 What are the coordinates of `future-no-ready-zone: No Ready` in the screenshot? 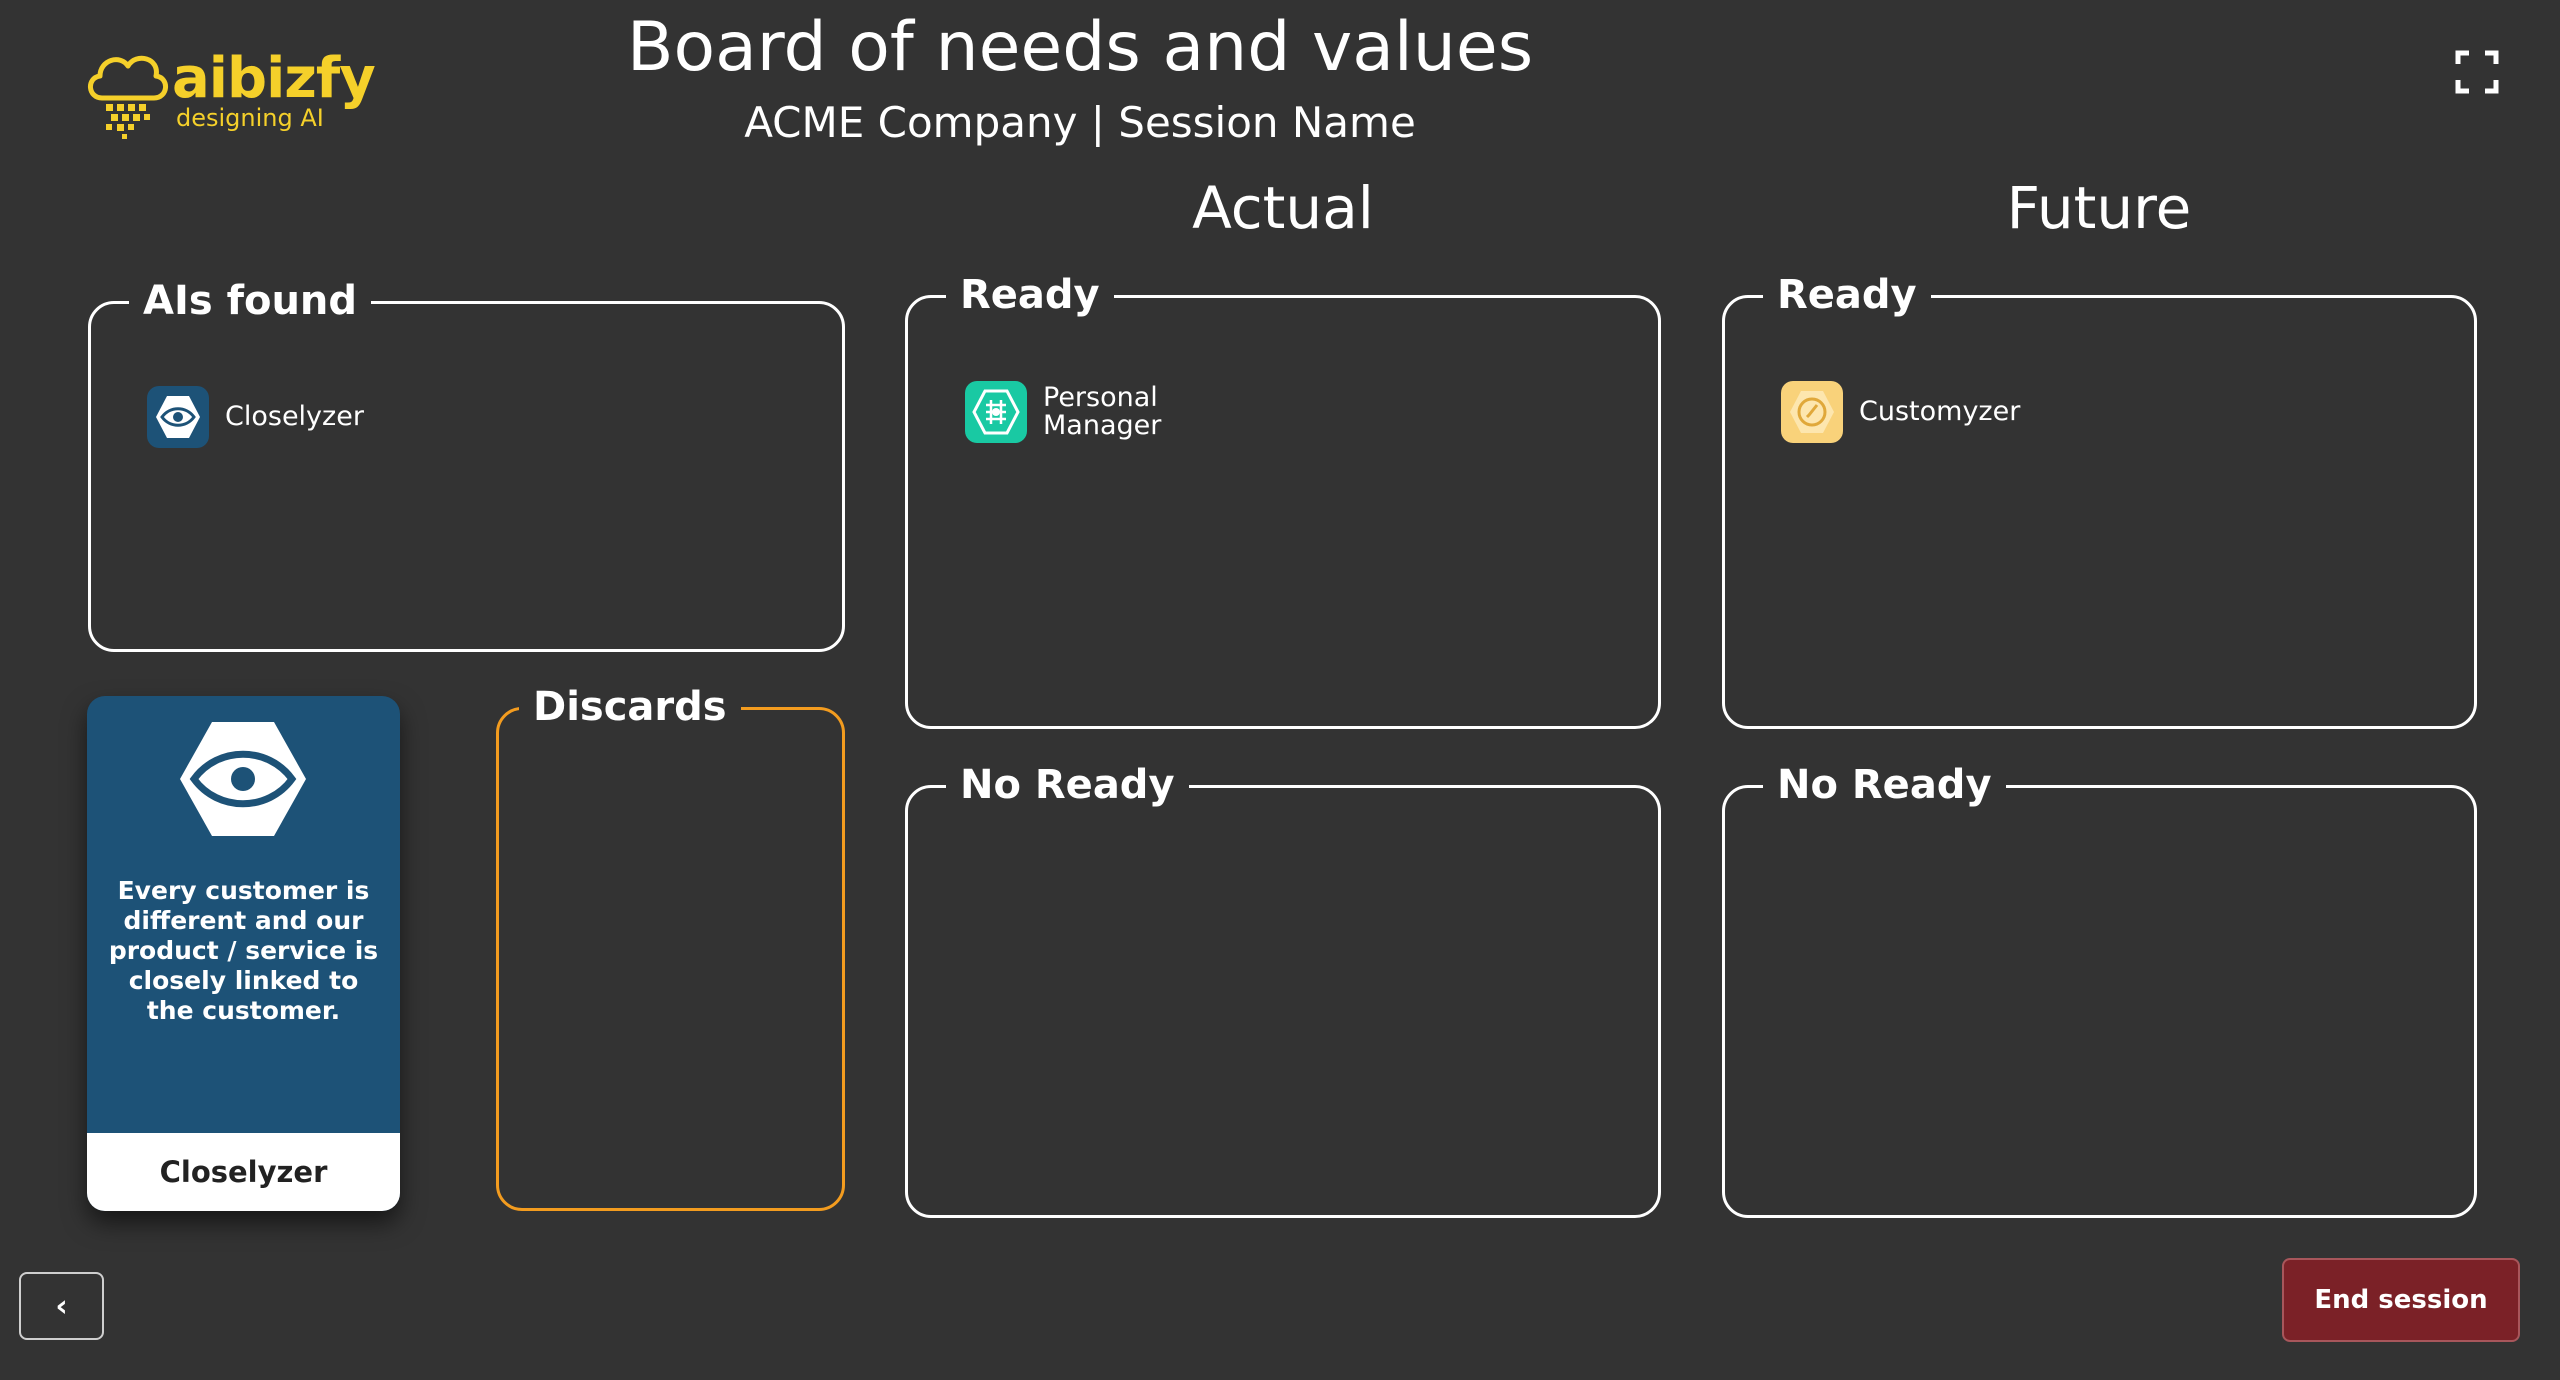 It's located at (2099, 990).